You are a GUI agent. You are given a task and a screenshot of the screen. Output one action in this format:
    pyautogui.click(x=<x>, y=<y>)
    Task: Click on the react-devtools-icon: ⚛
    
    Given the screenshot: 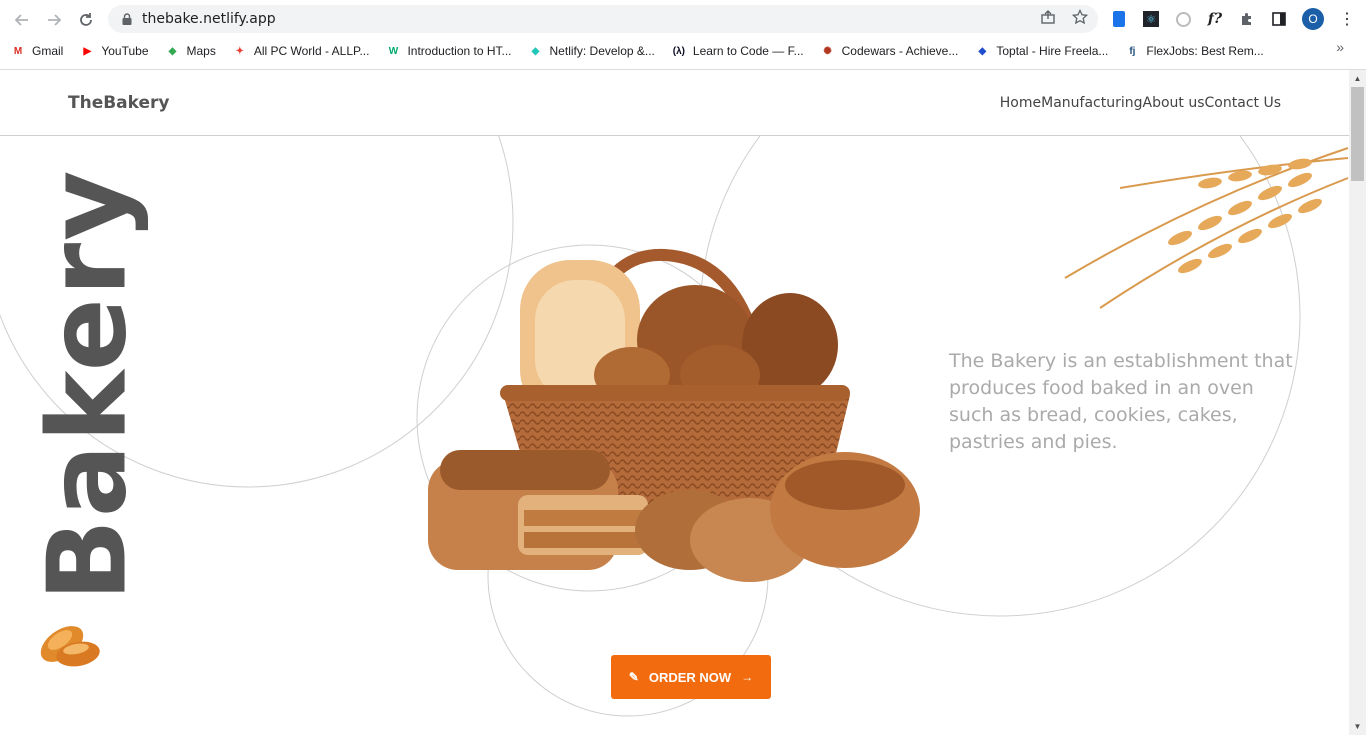 What is the action you would take?
    pyautogui.click(x=1151, y=19)
    